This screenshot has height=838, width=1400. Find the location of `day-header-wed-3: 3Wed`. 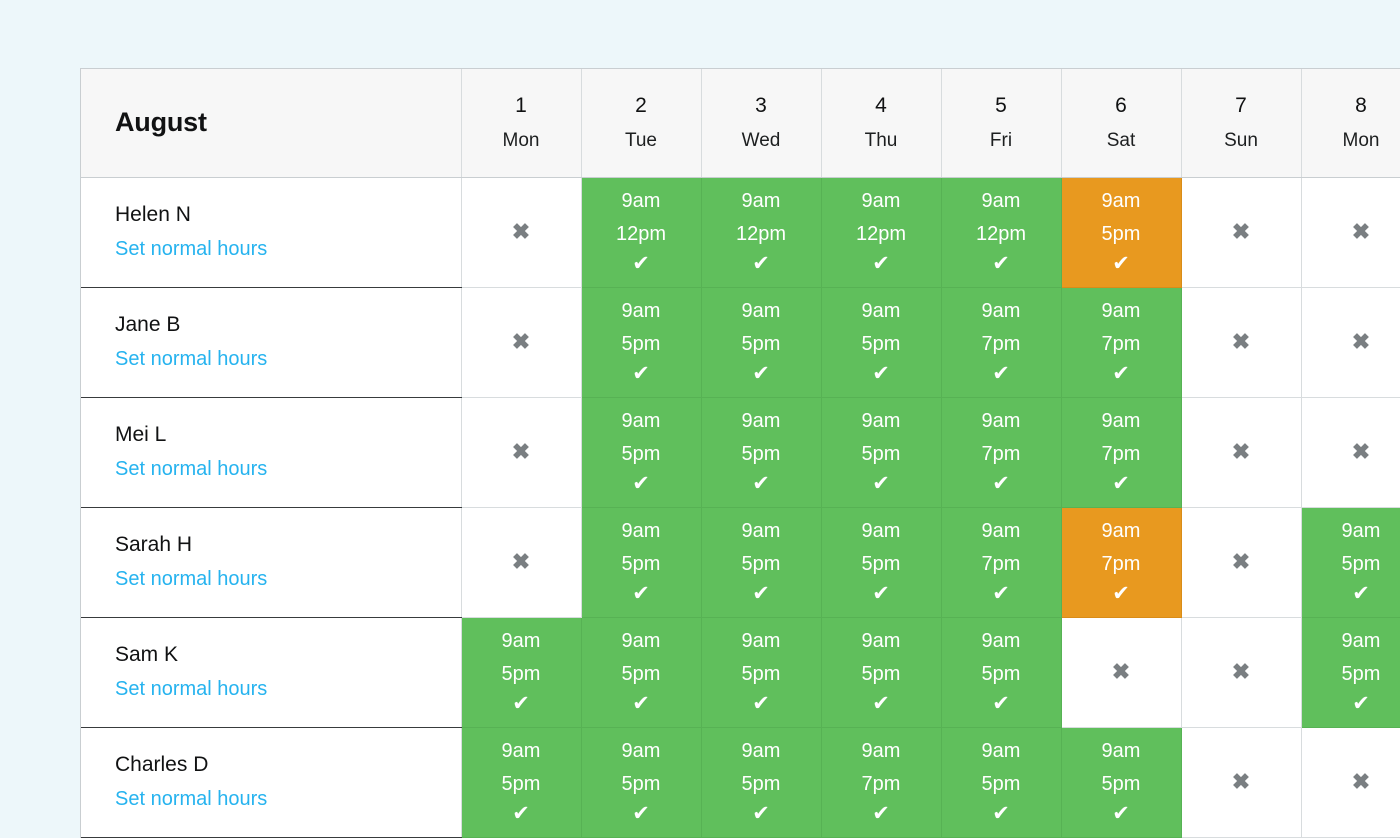

day-header-wed-3: 3Wed is located at coordinates (761, 123).